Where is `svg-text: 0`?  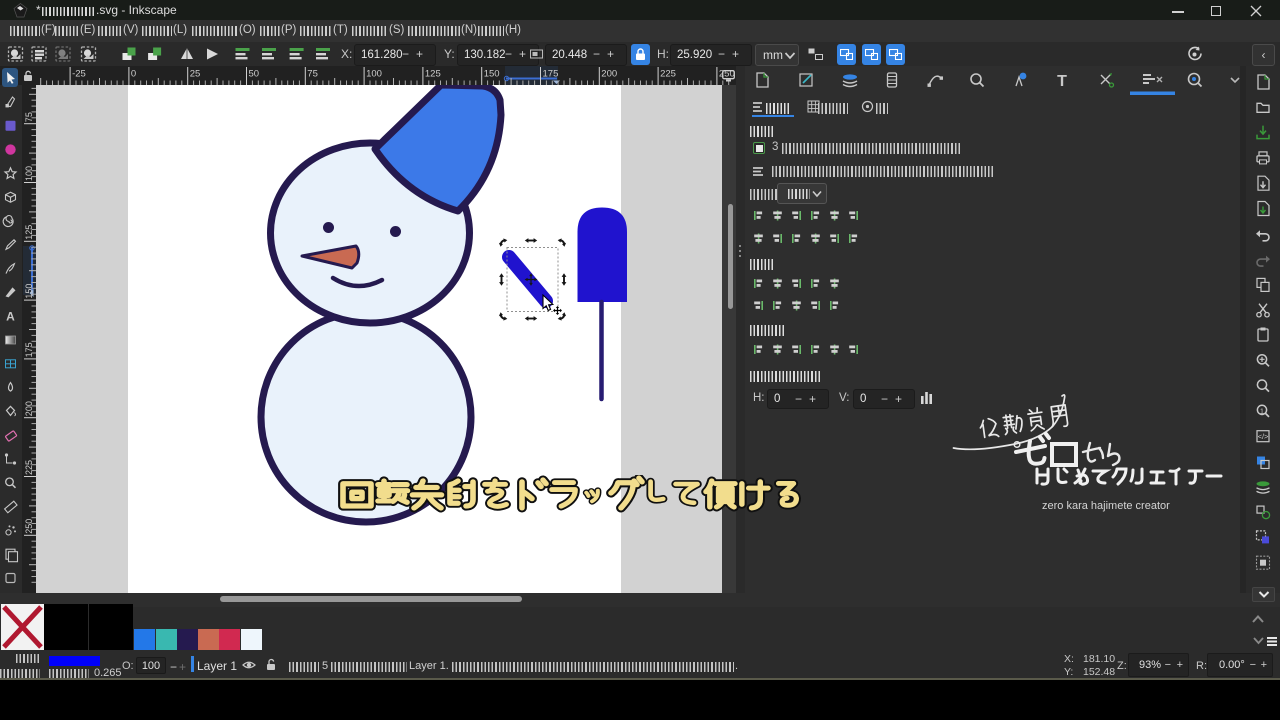 svg-text: 0 is located at coordinates (133, 74).